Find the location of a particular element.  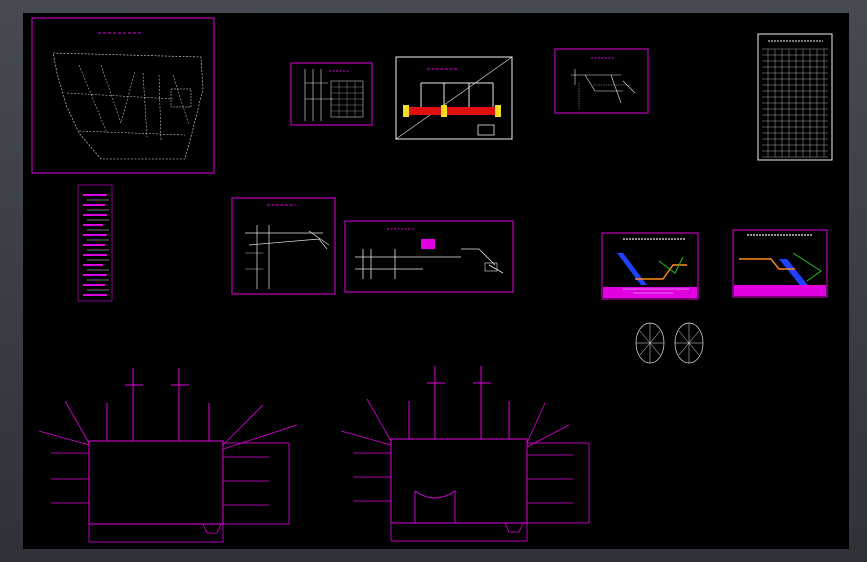

sheet-plan-border is located at coordinates (123, 95).